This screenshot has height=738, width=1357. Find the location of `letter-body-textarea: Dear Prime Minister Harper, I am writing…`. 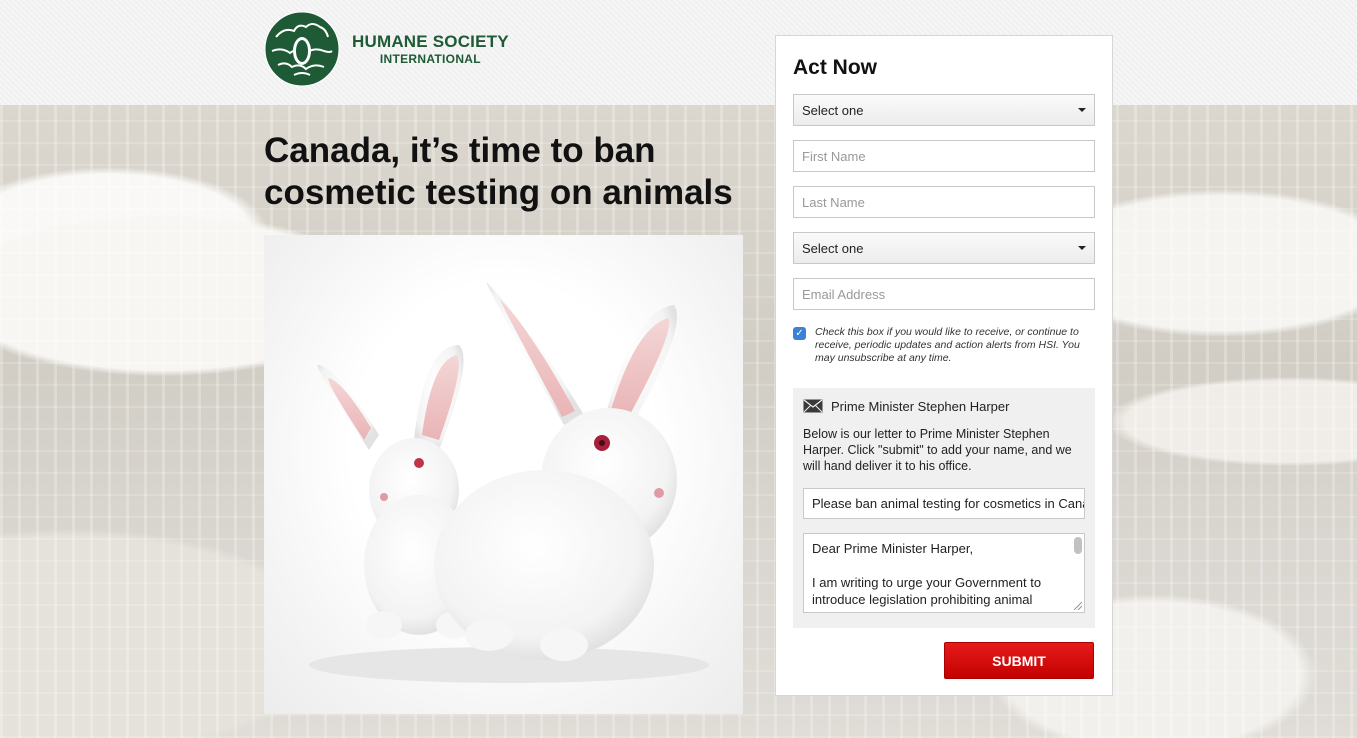

letter-body-textarea: Dear Prime Minister Harper, I am writing… is located at coordinates (944, 573).